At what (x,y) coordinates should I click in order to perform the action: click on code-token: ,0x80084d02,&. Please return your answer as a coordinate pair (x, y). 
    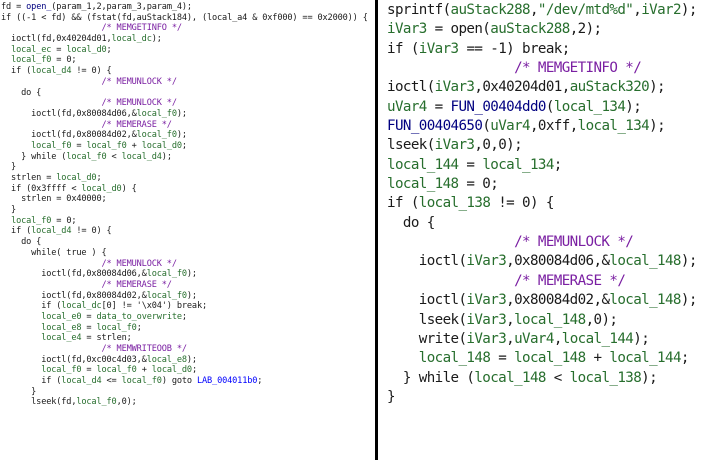
    Looking at the image, I should click on (558, 300).